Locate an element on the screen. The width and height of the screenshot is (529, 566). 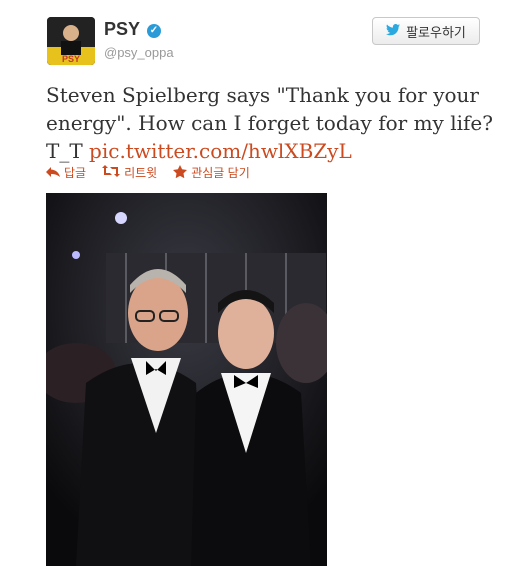
tweet-media-link: pic.twitter.com/hwlXBZyL is located at coordinates (220, 151).